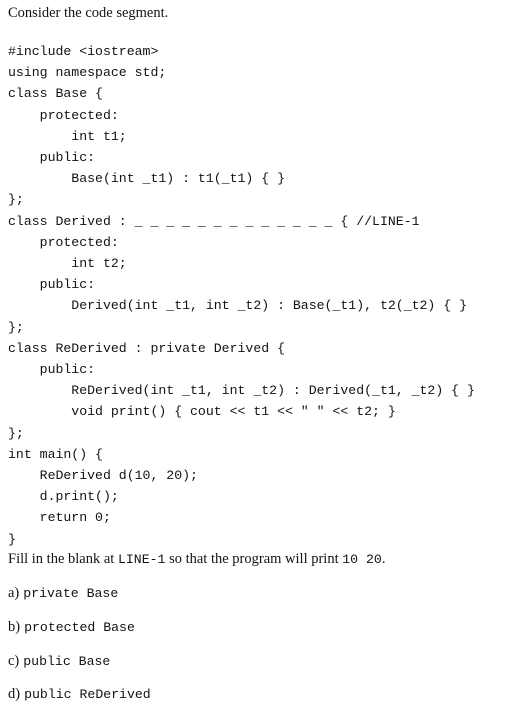 The width and height of the screenshot is (528, 719). What do you see at coordinates (88, 13) in the screenshot?
I see `intro-sentence: Consider the code segment.` at bounding box center [88, 13].